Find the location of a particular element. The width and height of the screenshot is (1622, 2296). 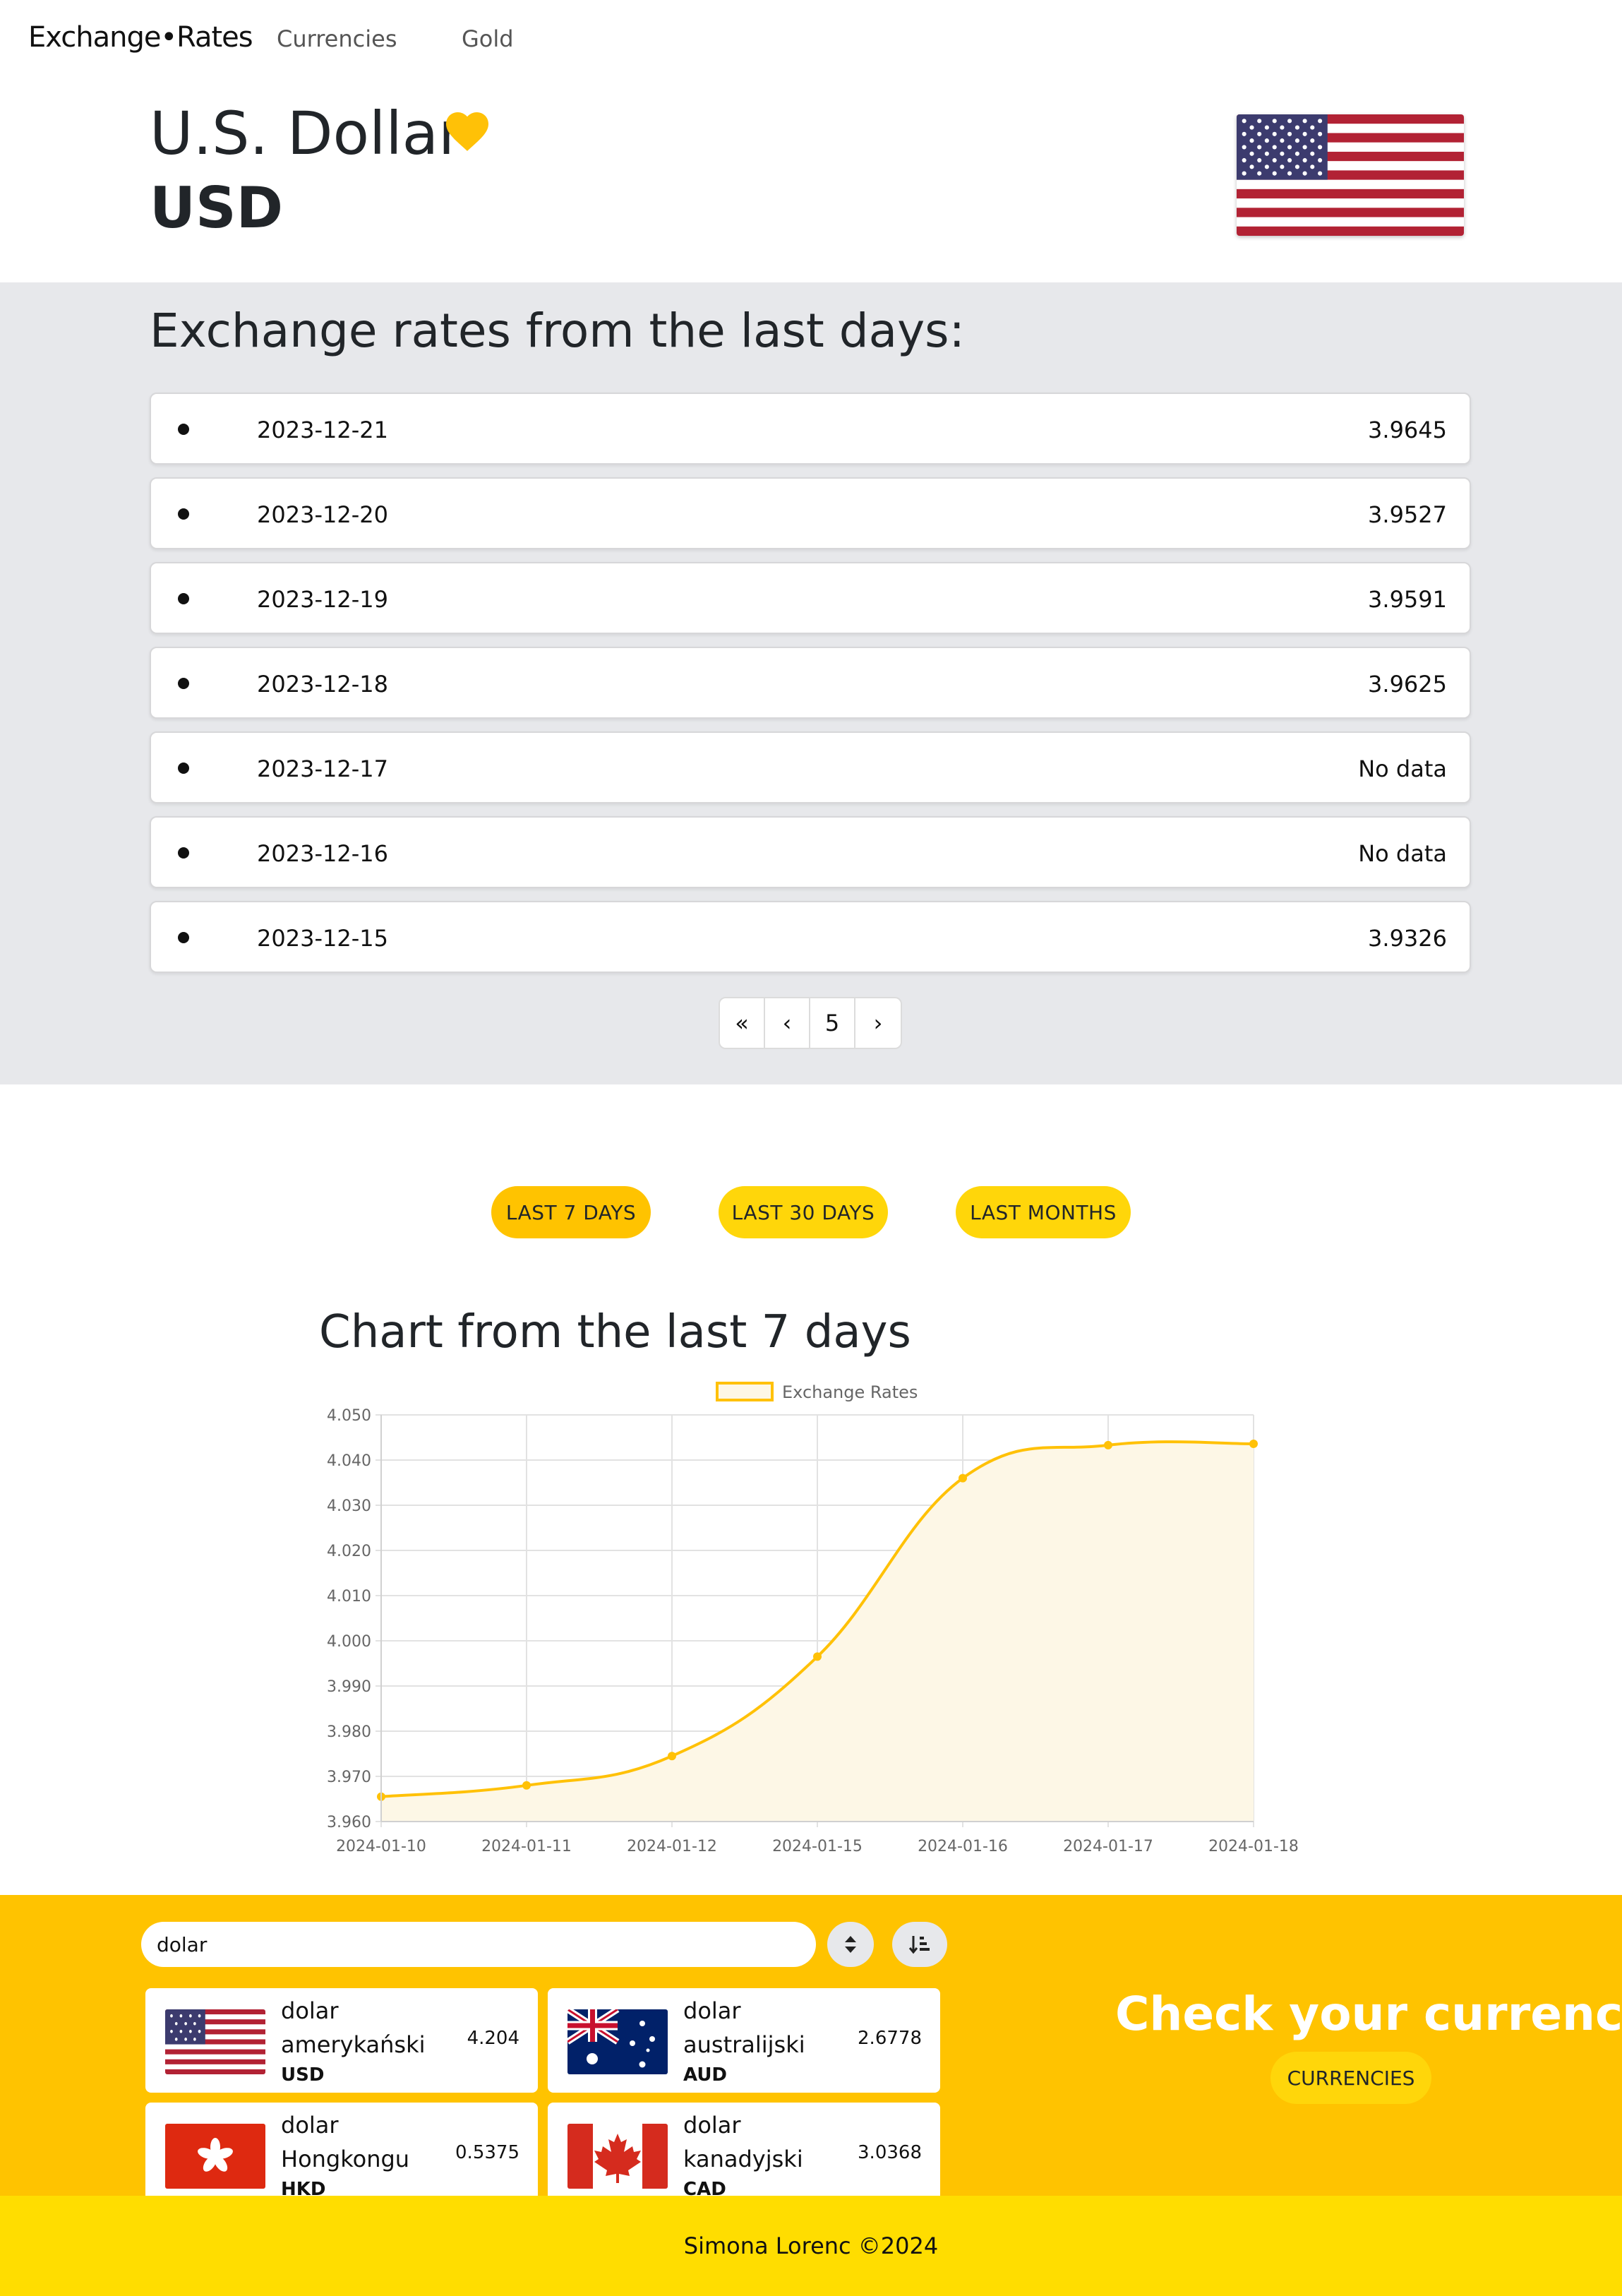

card-currency-code: HKD is located at coordinates (303, 2187).